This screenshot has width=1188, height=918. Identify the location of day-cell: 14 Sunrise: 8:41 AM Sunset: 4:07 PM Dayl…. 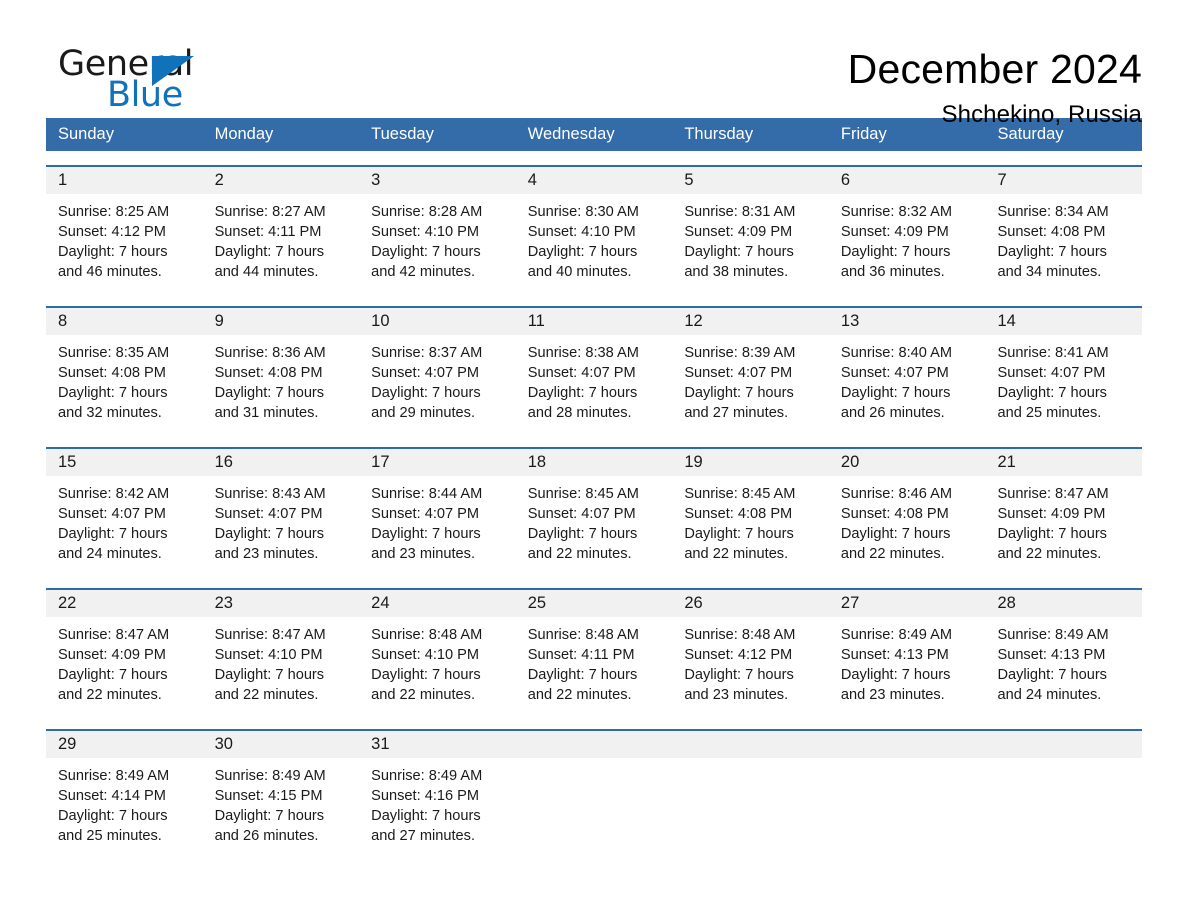
(1064, 370).